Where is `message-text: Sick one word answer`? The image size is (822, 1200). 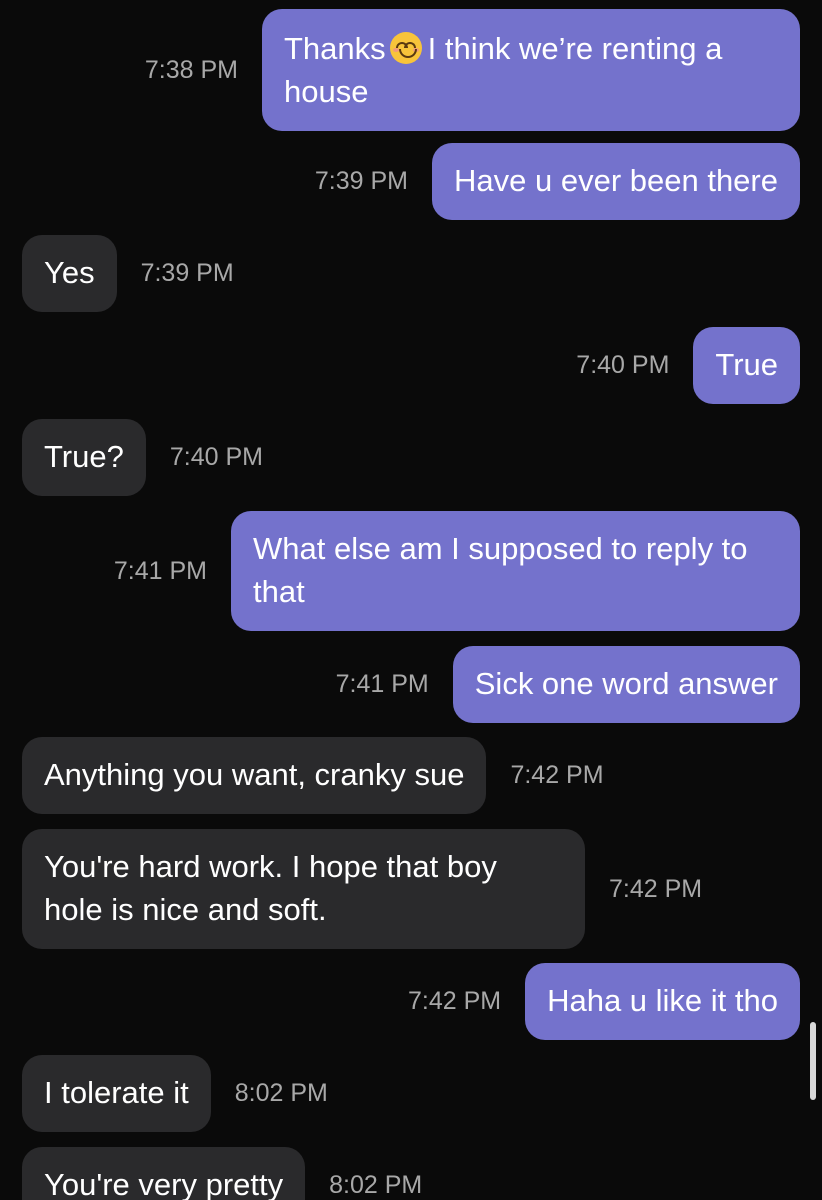
message-text: Sick one word answer is located at coordinates (626, 683).